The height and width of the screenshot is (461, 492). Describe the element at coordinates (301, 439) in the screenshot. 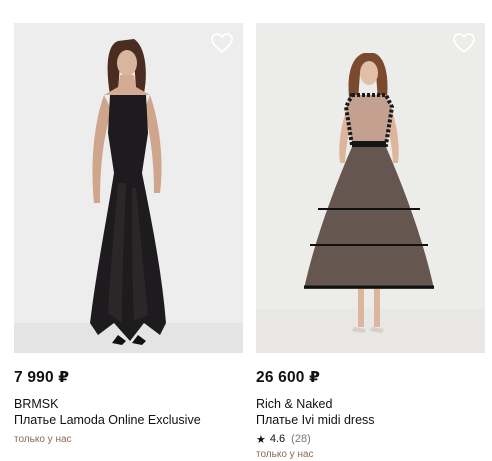

I see `review-count: (28)` at that location.